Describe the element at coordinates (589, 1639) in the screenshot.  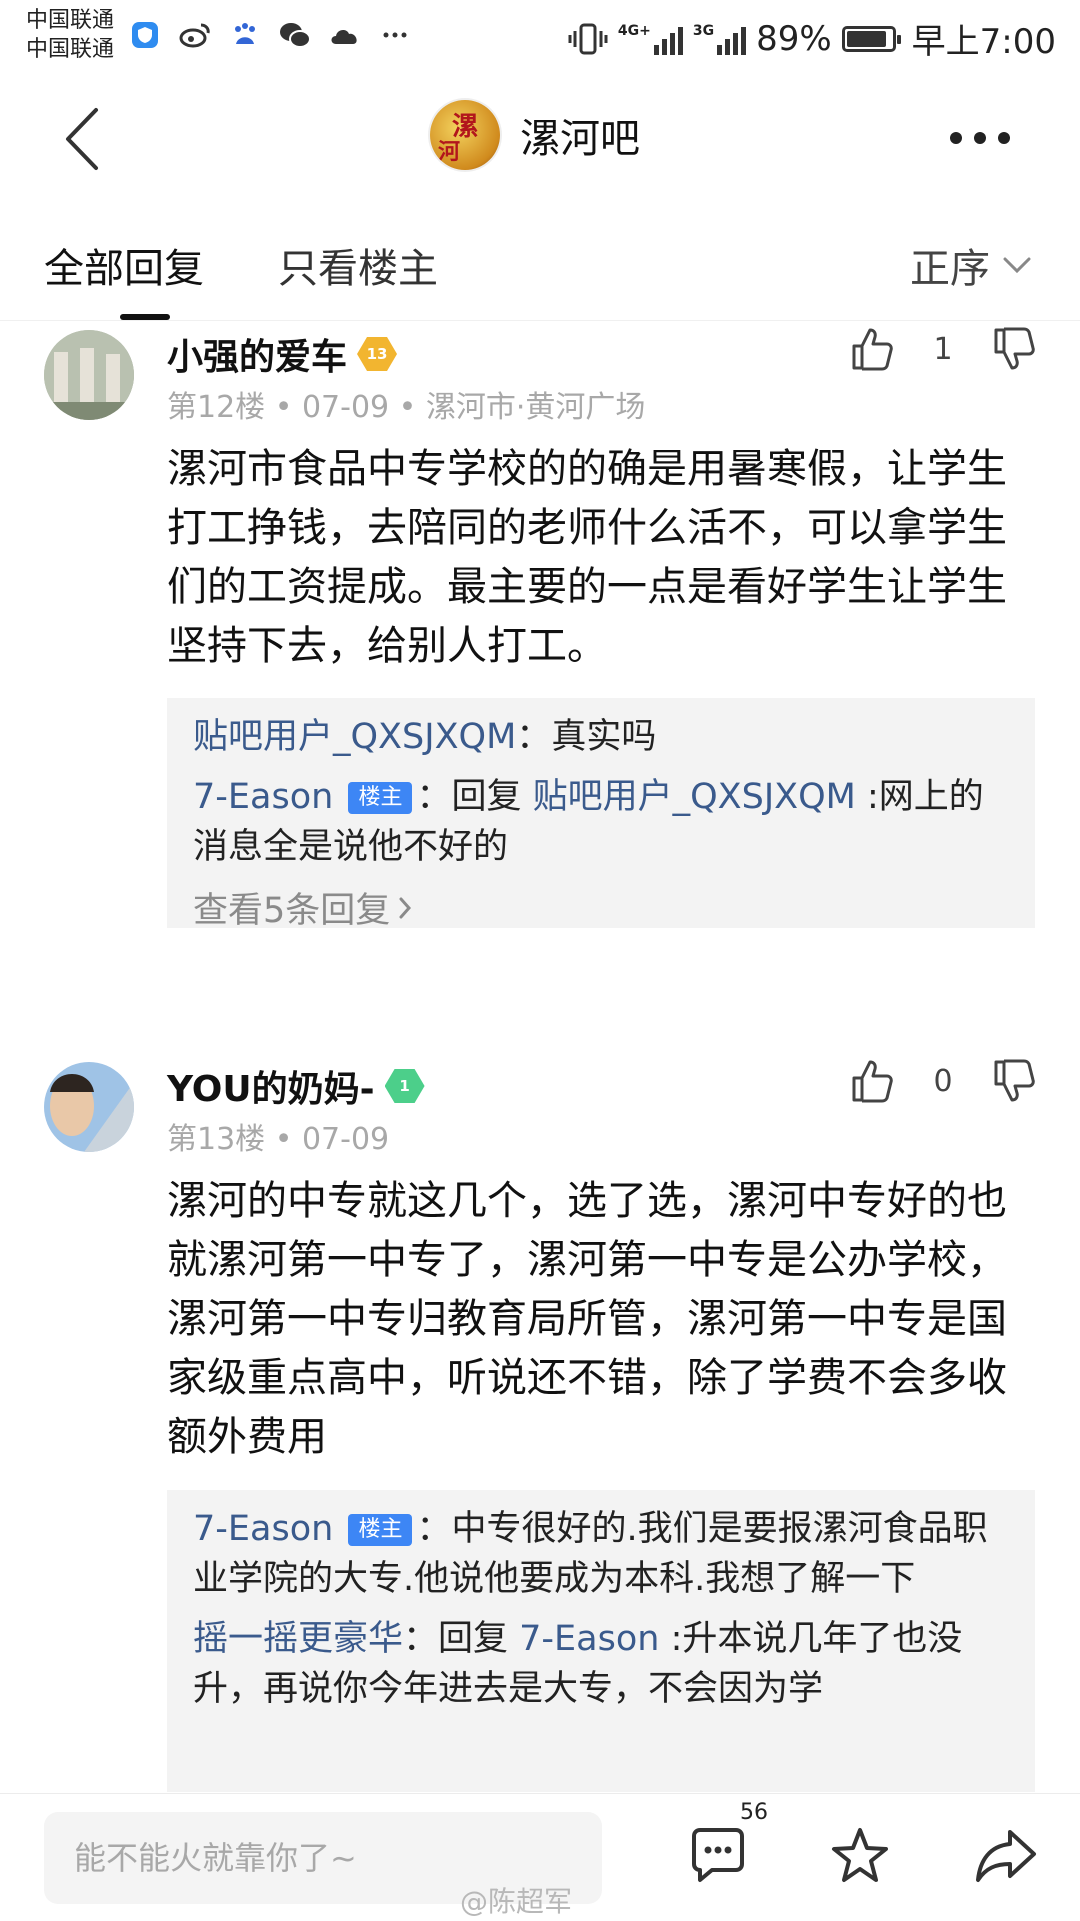
I see `reply-target-user: 7-Eason` at that location.